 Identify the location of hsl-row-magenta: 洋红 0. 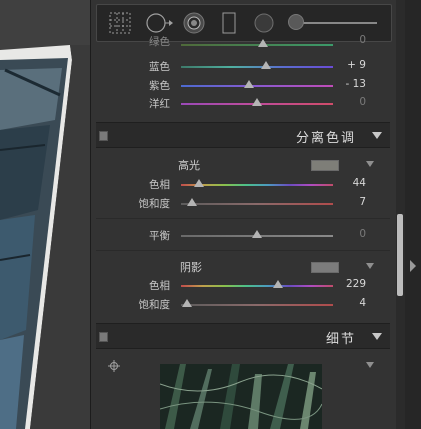
(243, 104).